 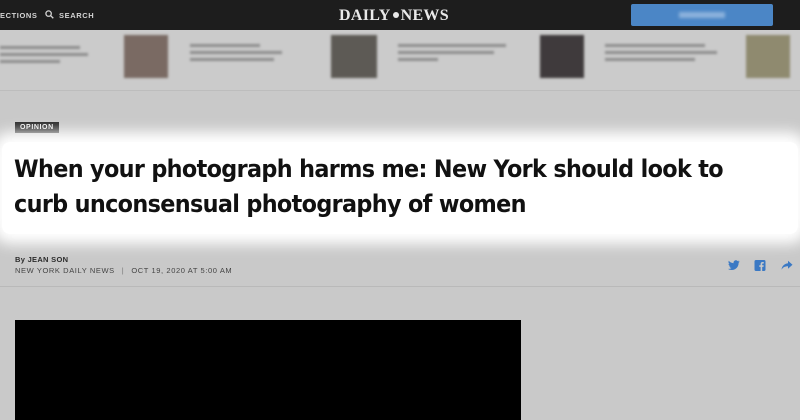 I want to click on logo-dot-icon, so click(x=395, y=15).